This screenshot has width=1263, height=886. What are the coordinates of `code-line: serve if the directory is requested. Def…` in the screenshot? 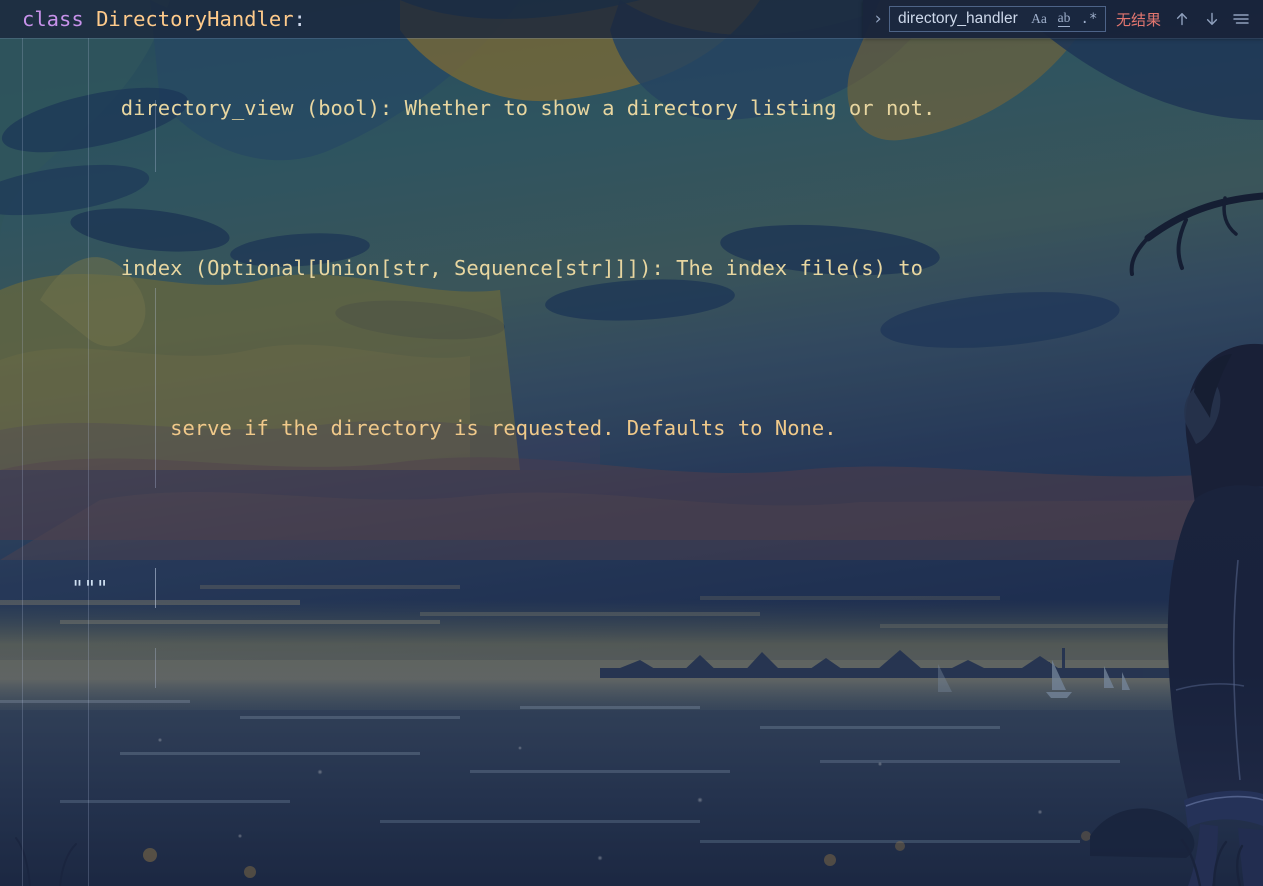 It's located at (631, 428).